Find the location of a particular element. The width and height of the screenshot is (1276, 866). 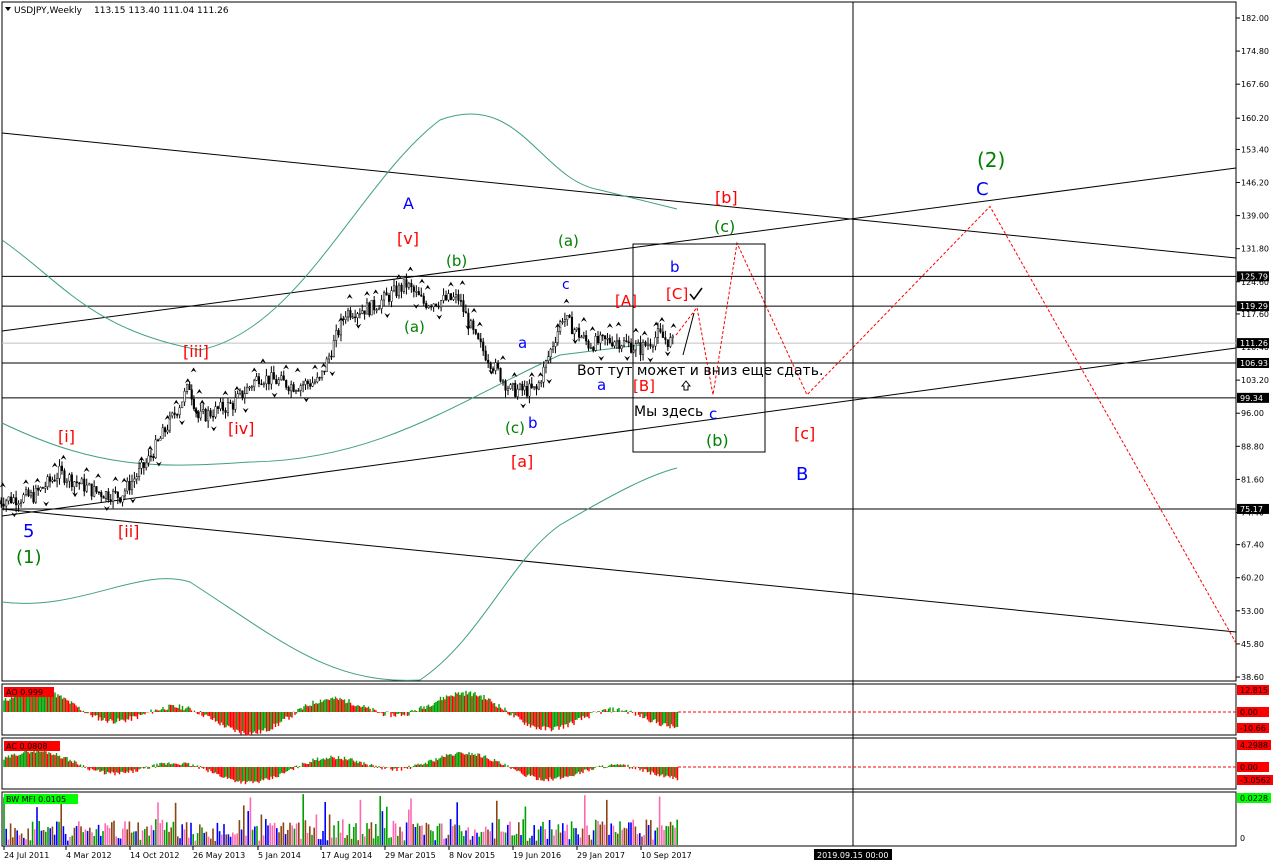

price-tick-label: 67.40 is located at coordinates (1252, 545).